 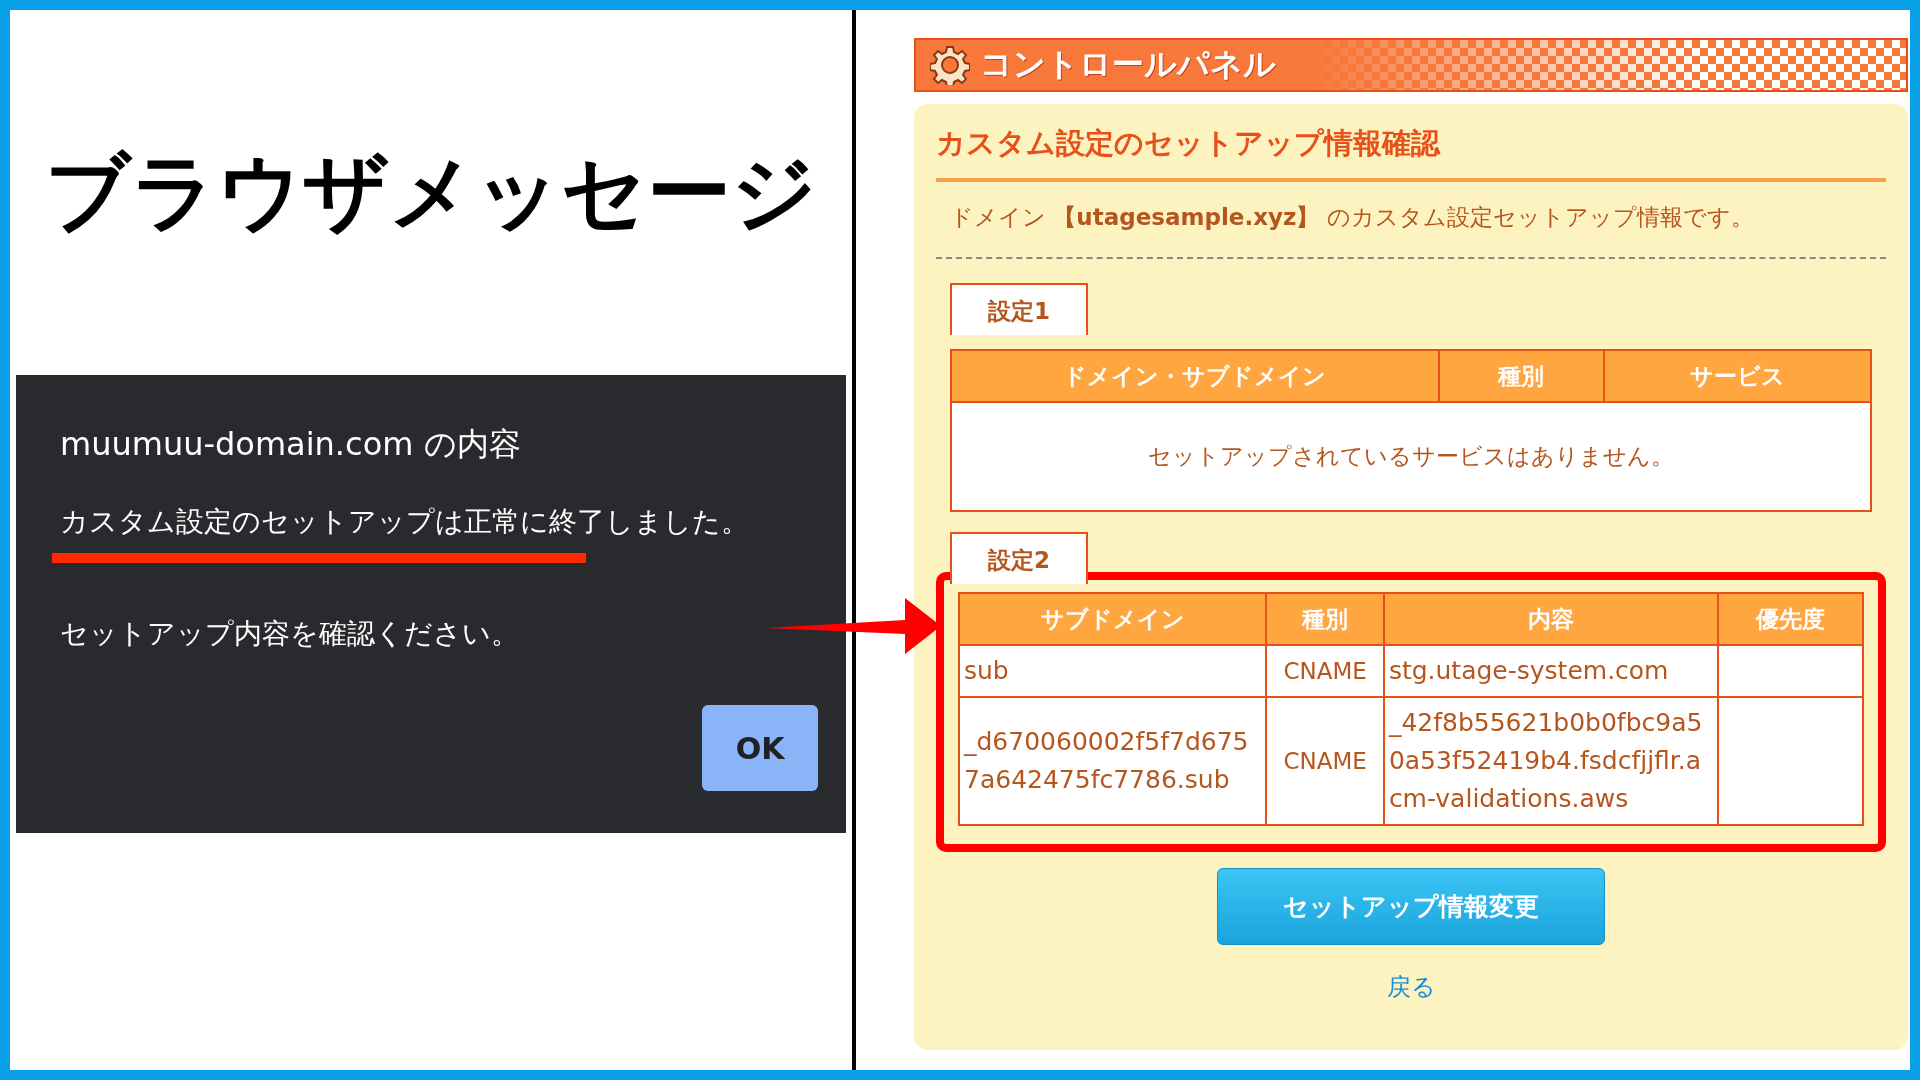 I want to click on empty-message: セットアップされているサービスはありません。, so click(x=1411, y=456).